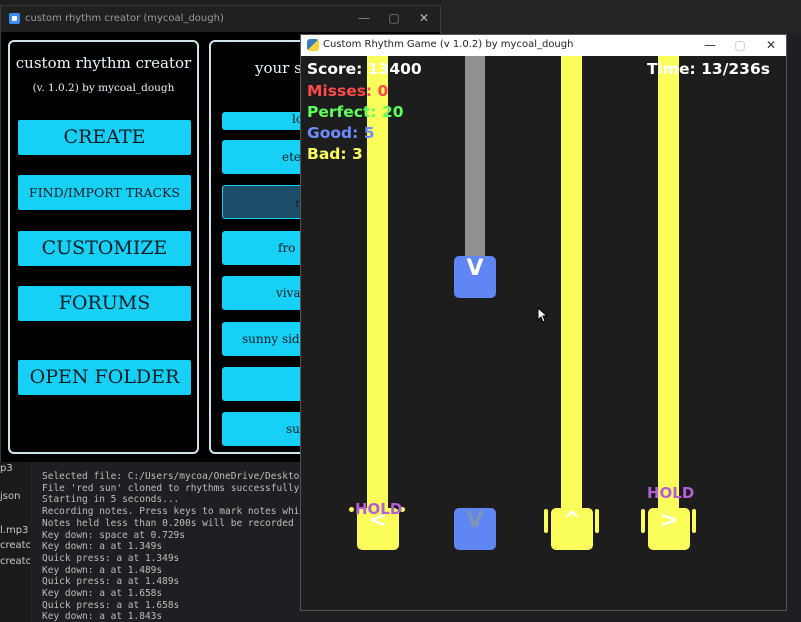  What do you see at coordinates (103, 88) in the screenshot?
I see `version-label: (v. 1.0.2) by mycoal_dough` at bounding box center [103, 88].